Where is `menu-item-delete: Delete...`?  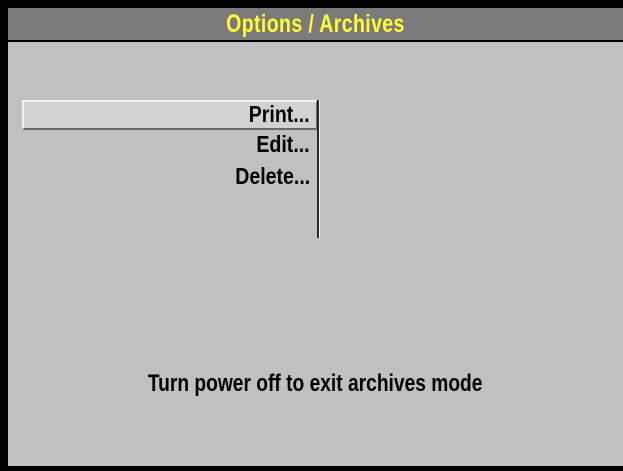
menu-item-delete: Delete... is located at coordinates (170, 177).